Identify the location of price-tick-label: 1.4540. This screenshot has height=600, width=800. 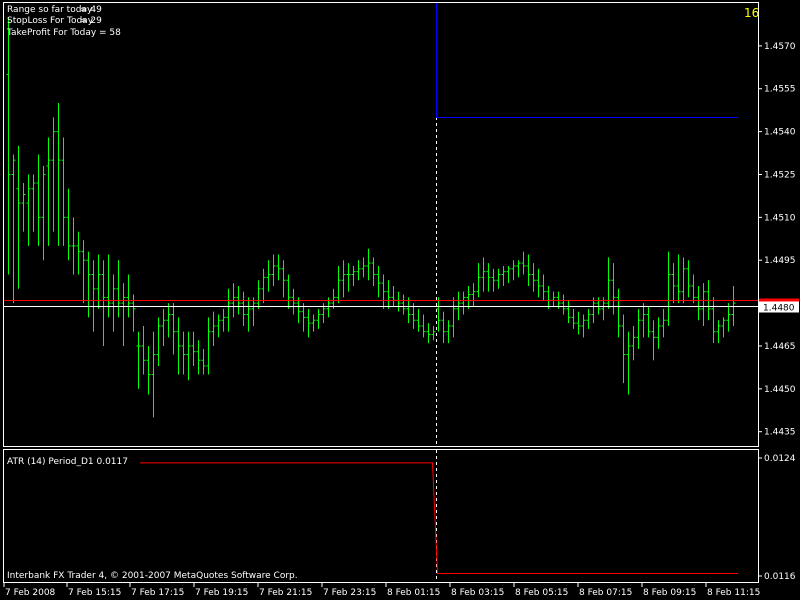
(780, 133).